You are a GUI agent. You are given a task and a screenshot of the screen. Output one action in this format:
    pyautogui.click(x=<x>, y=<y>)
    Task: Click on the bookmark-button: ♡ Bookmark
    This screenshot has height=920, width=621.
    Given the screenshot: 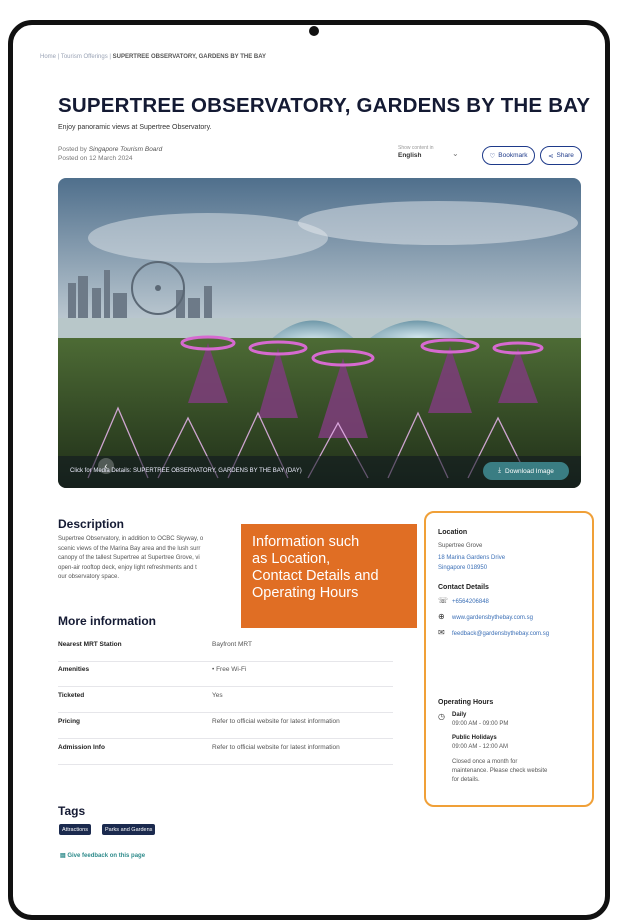 What is the action you would take?
    pyautogui.click(x=508, y=155)
    